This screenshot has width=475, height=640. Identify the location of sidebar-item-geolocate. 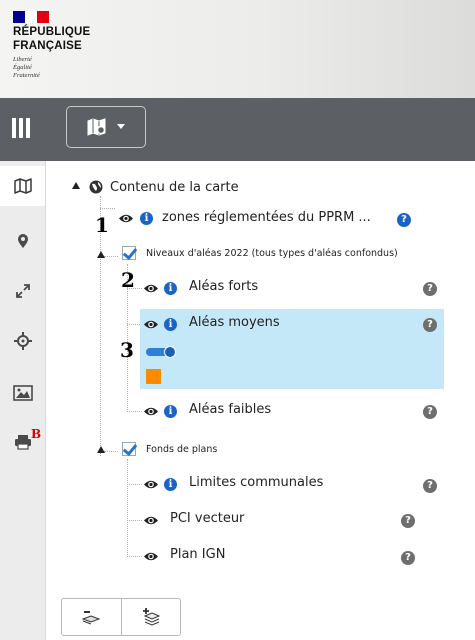
(22, 341).